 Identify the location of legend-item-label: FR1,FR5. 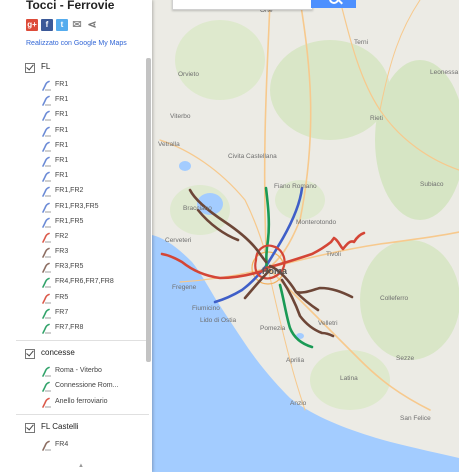
(69, 221).